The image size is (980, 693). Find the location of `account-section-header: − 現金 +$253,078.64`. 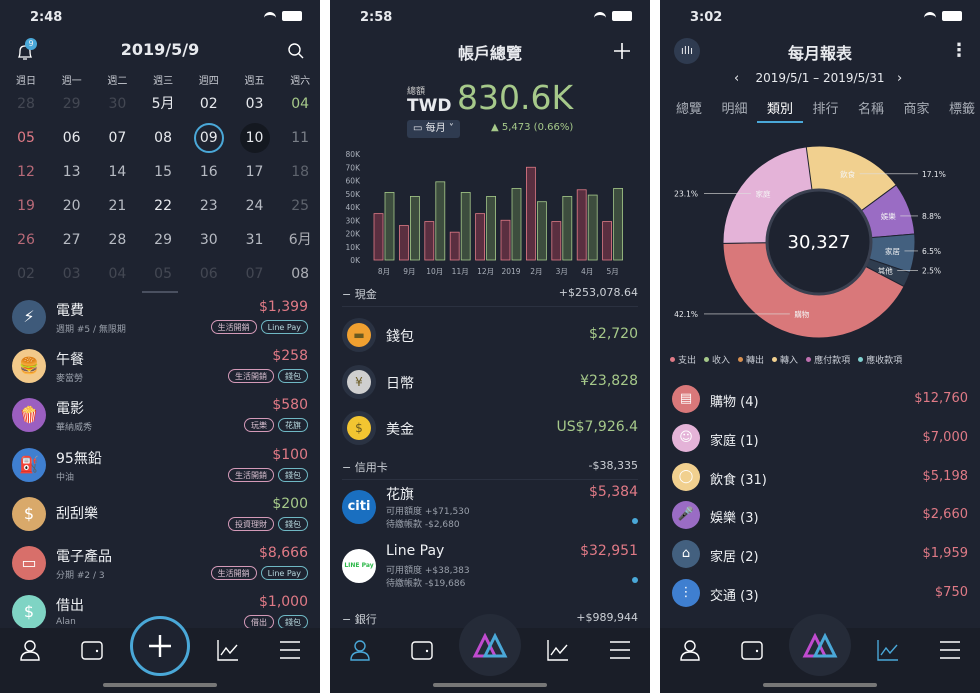

account-section-header: − 現金 +$253,078.64 is located at coordinates (490, 294).